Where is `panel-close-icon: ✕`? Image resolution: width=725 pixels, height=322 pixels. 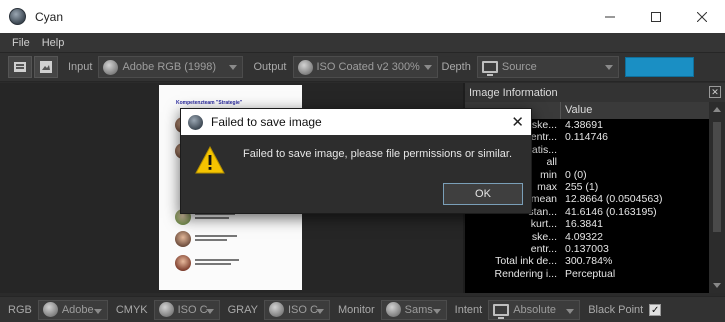
panel-close-icon: ✕ is located at coordinates (715, 92).